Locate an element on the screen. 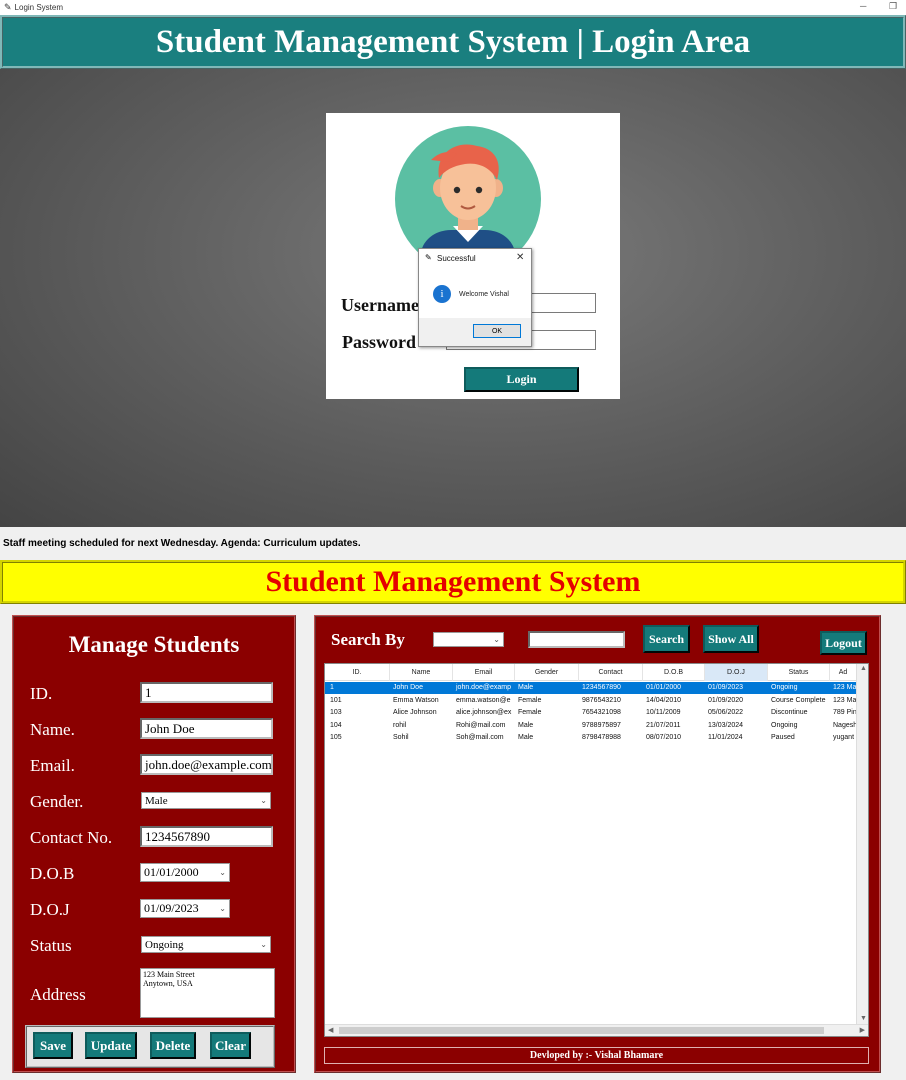 The image size is (906, 1080). restore-icon: ❐ is located at coordinates (893, 6).